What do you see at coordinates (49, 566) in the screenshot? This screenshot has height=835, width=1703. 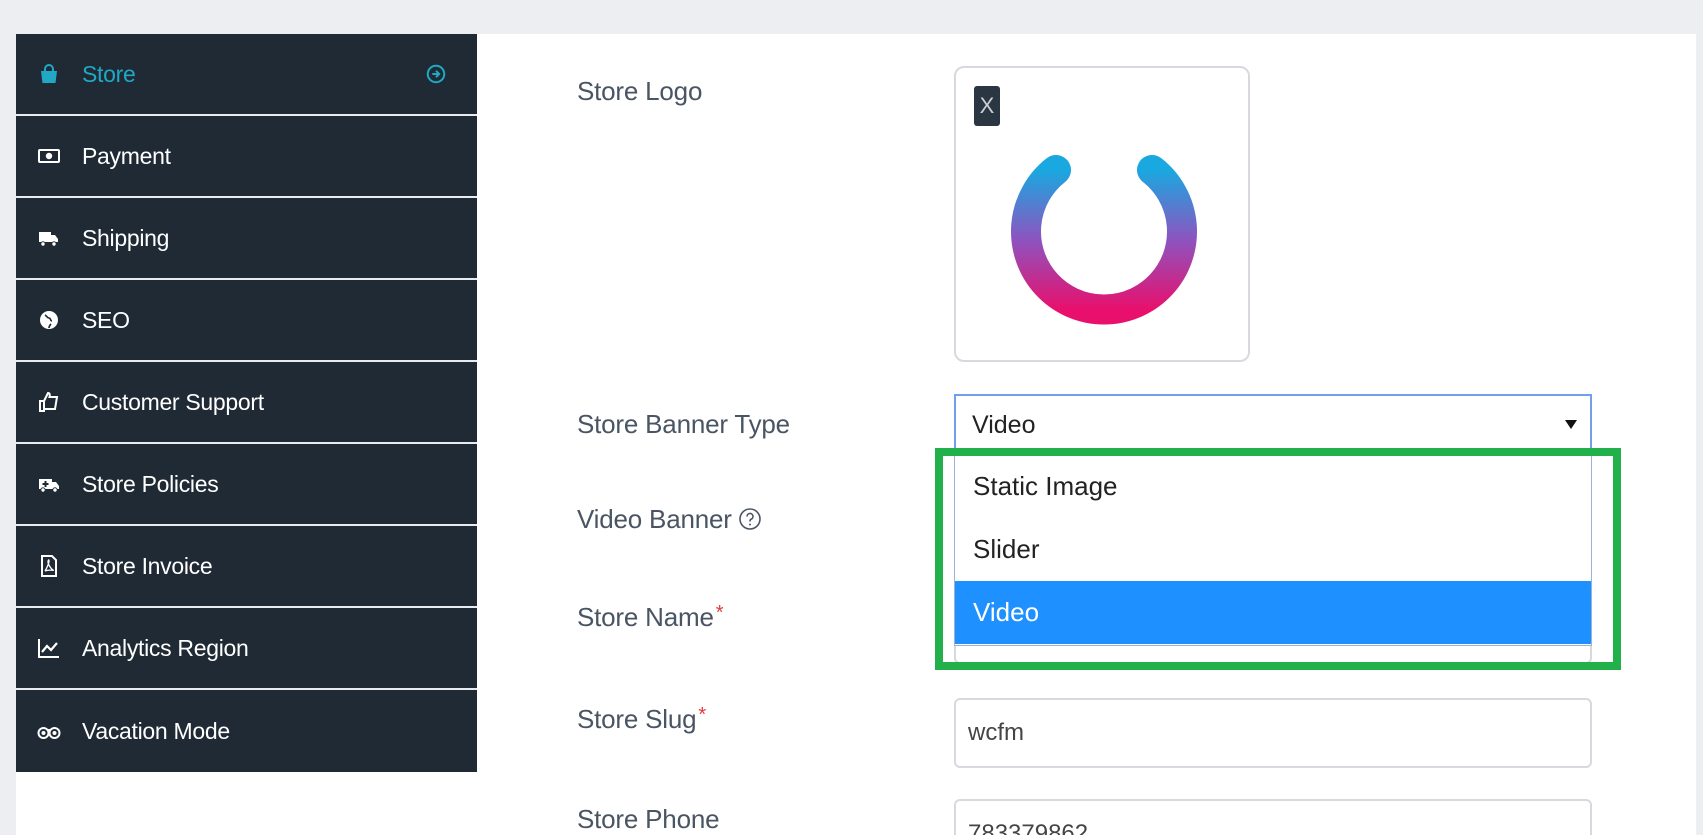 I see `pdf-file-icon` at bounding box center [49, 566].